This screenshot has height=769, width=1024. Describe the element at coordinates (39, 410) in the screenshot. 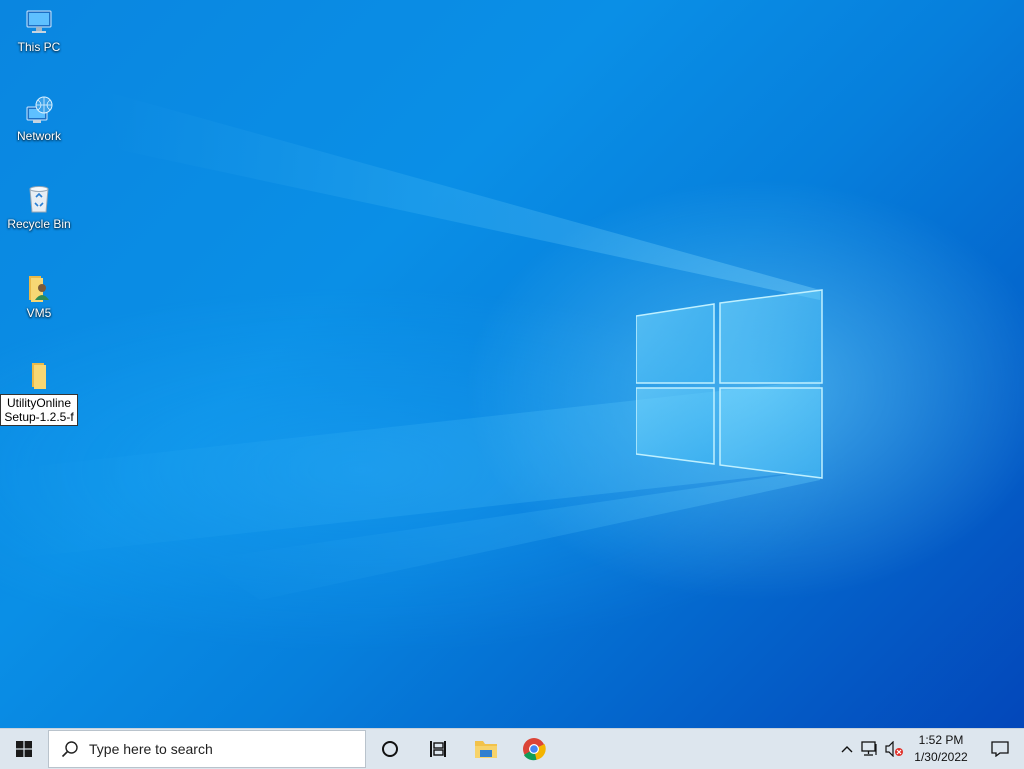

I see `rename-input: UtilityOnlineSetup-1.2.5-f` at that location.